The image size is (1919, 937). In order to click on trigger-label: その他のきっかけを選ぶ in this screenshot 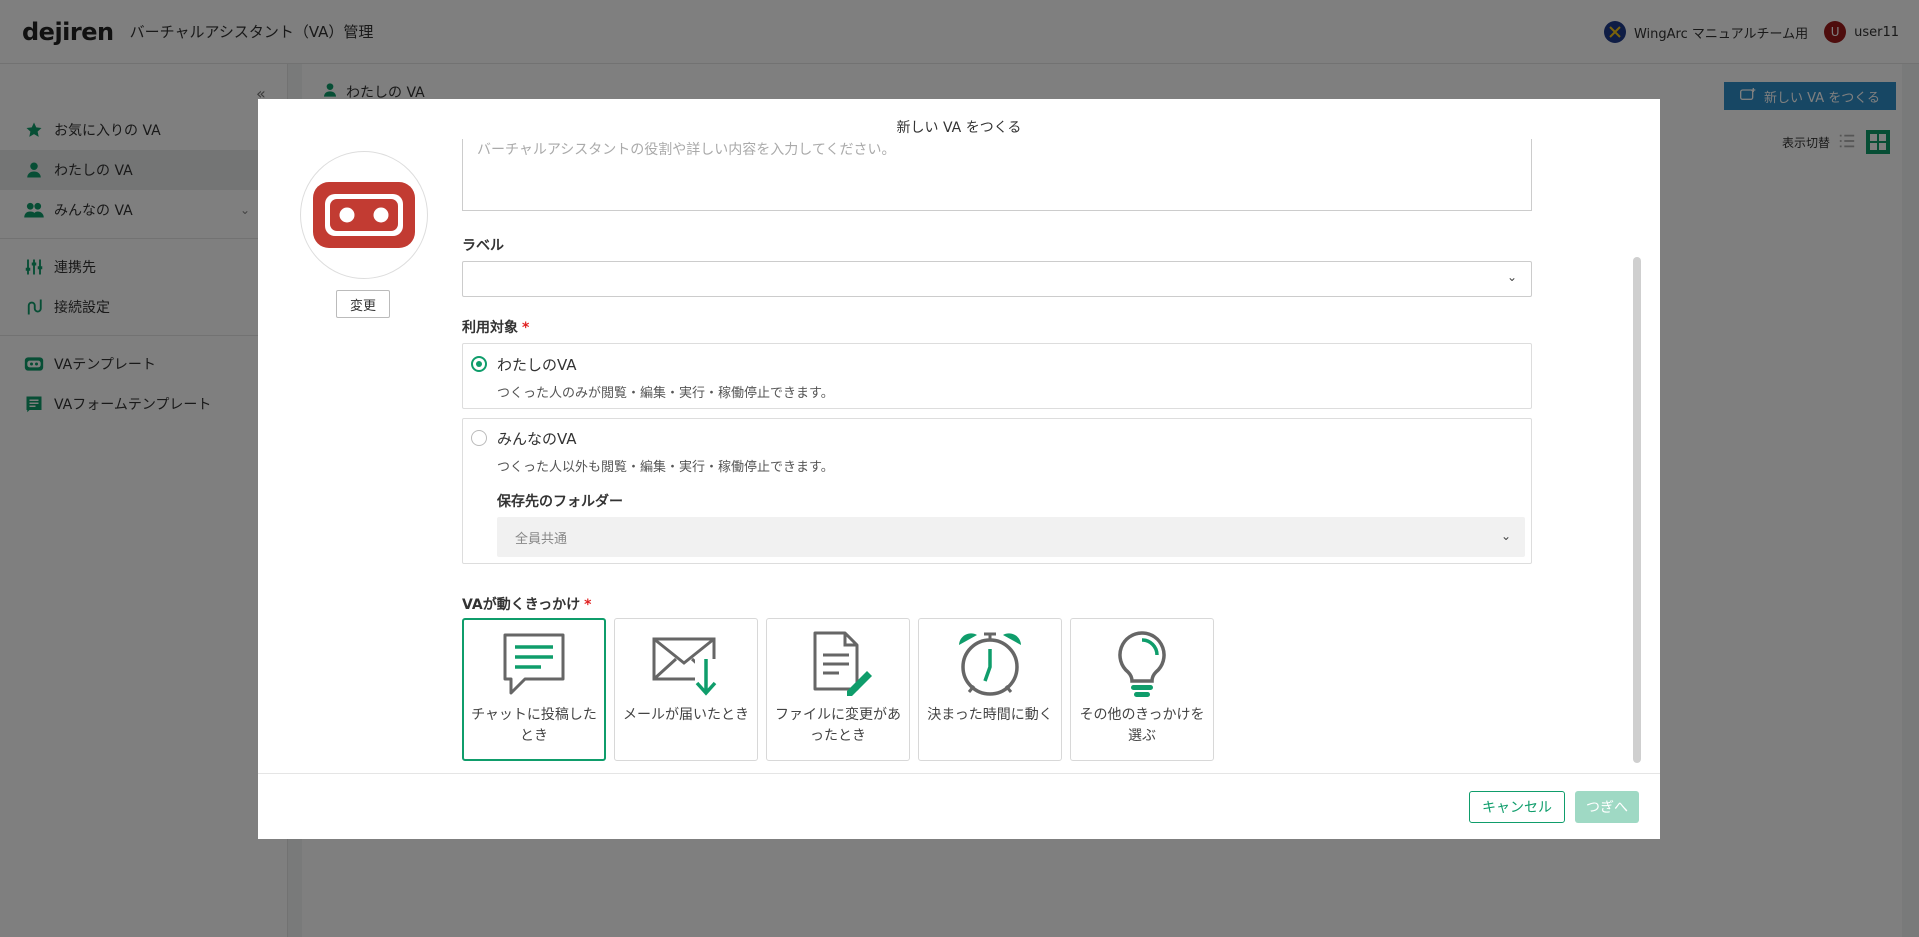, I will do `click(1142, 725)`.